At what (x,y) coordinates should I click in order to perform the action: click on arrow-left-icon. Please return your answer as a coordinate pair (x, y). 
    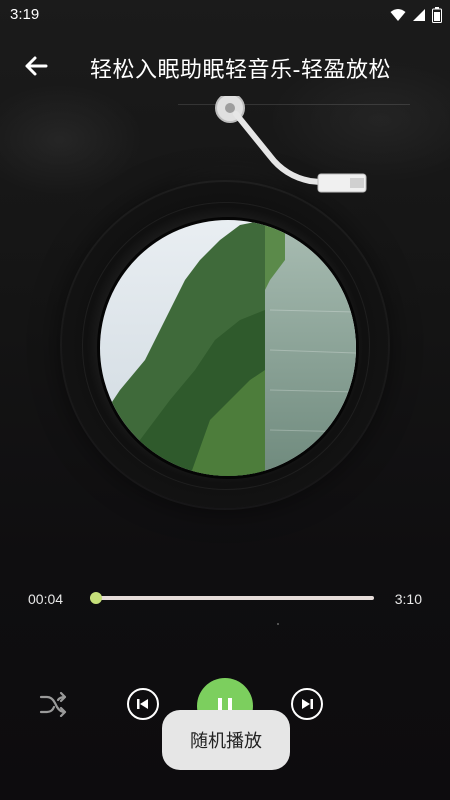
    Looking at the image, I should click on (36, 66).